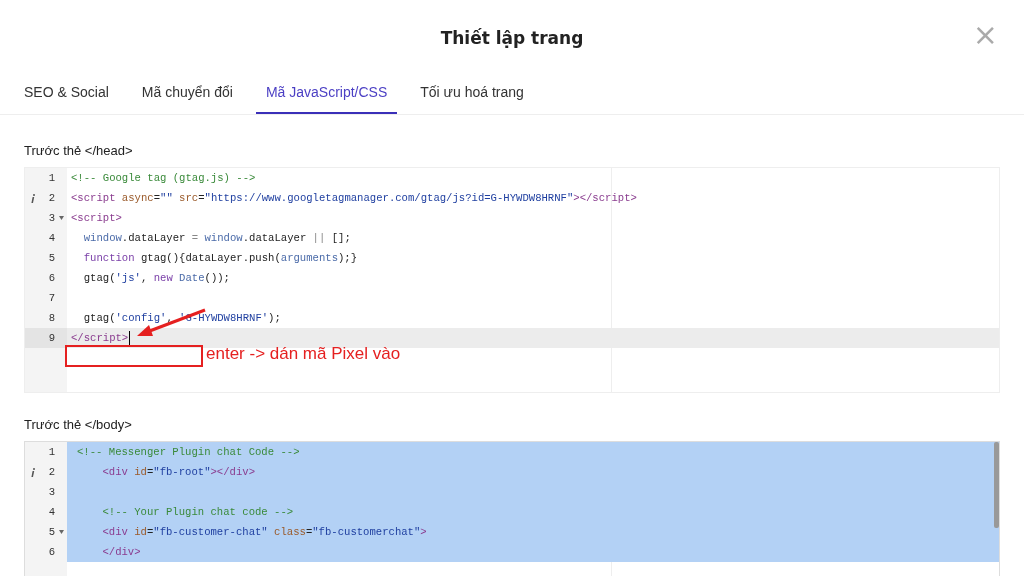 This screenshot has width=1024, height=576. What do you see at coordinates (51, 338) in the screenshot?
I see `line-number: 9` at bounding box center [51, 338].